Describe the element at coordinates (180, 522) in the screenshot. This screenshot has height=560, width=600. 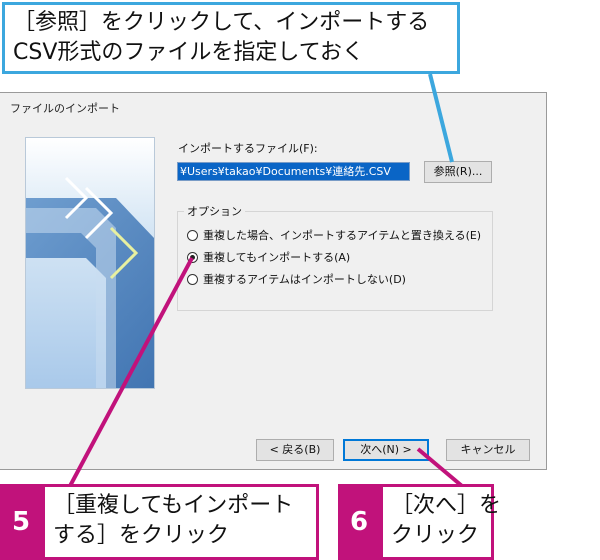
I see `step-5-callout: ［重複してもインポート する］をクリック` at that location.